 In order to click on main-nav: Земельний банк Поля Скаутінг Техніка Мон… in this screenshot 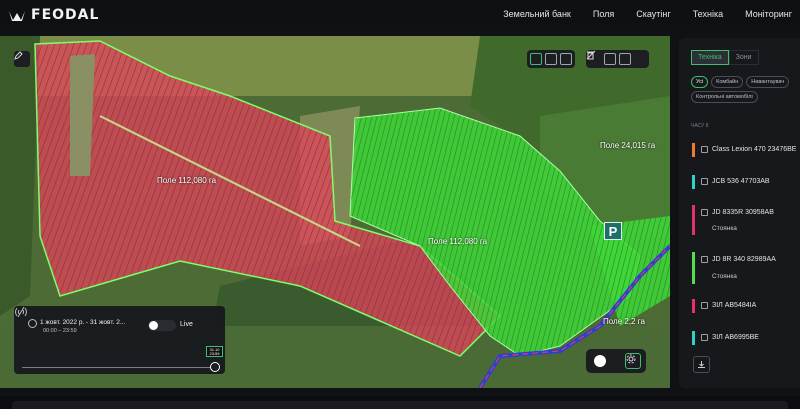, I will do `click(647, 14)`.